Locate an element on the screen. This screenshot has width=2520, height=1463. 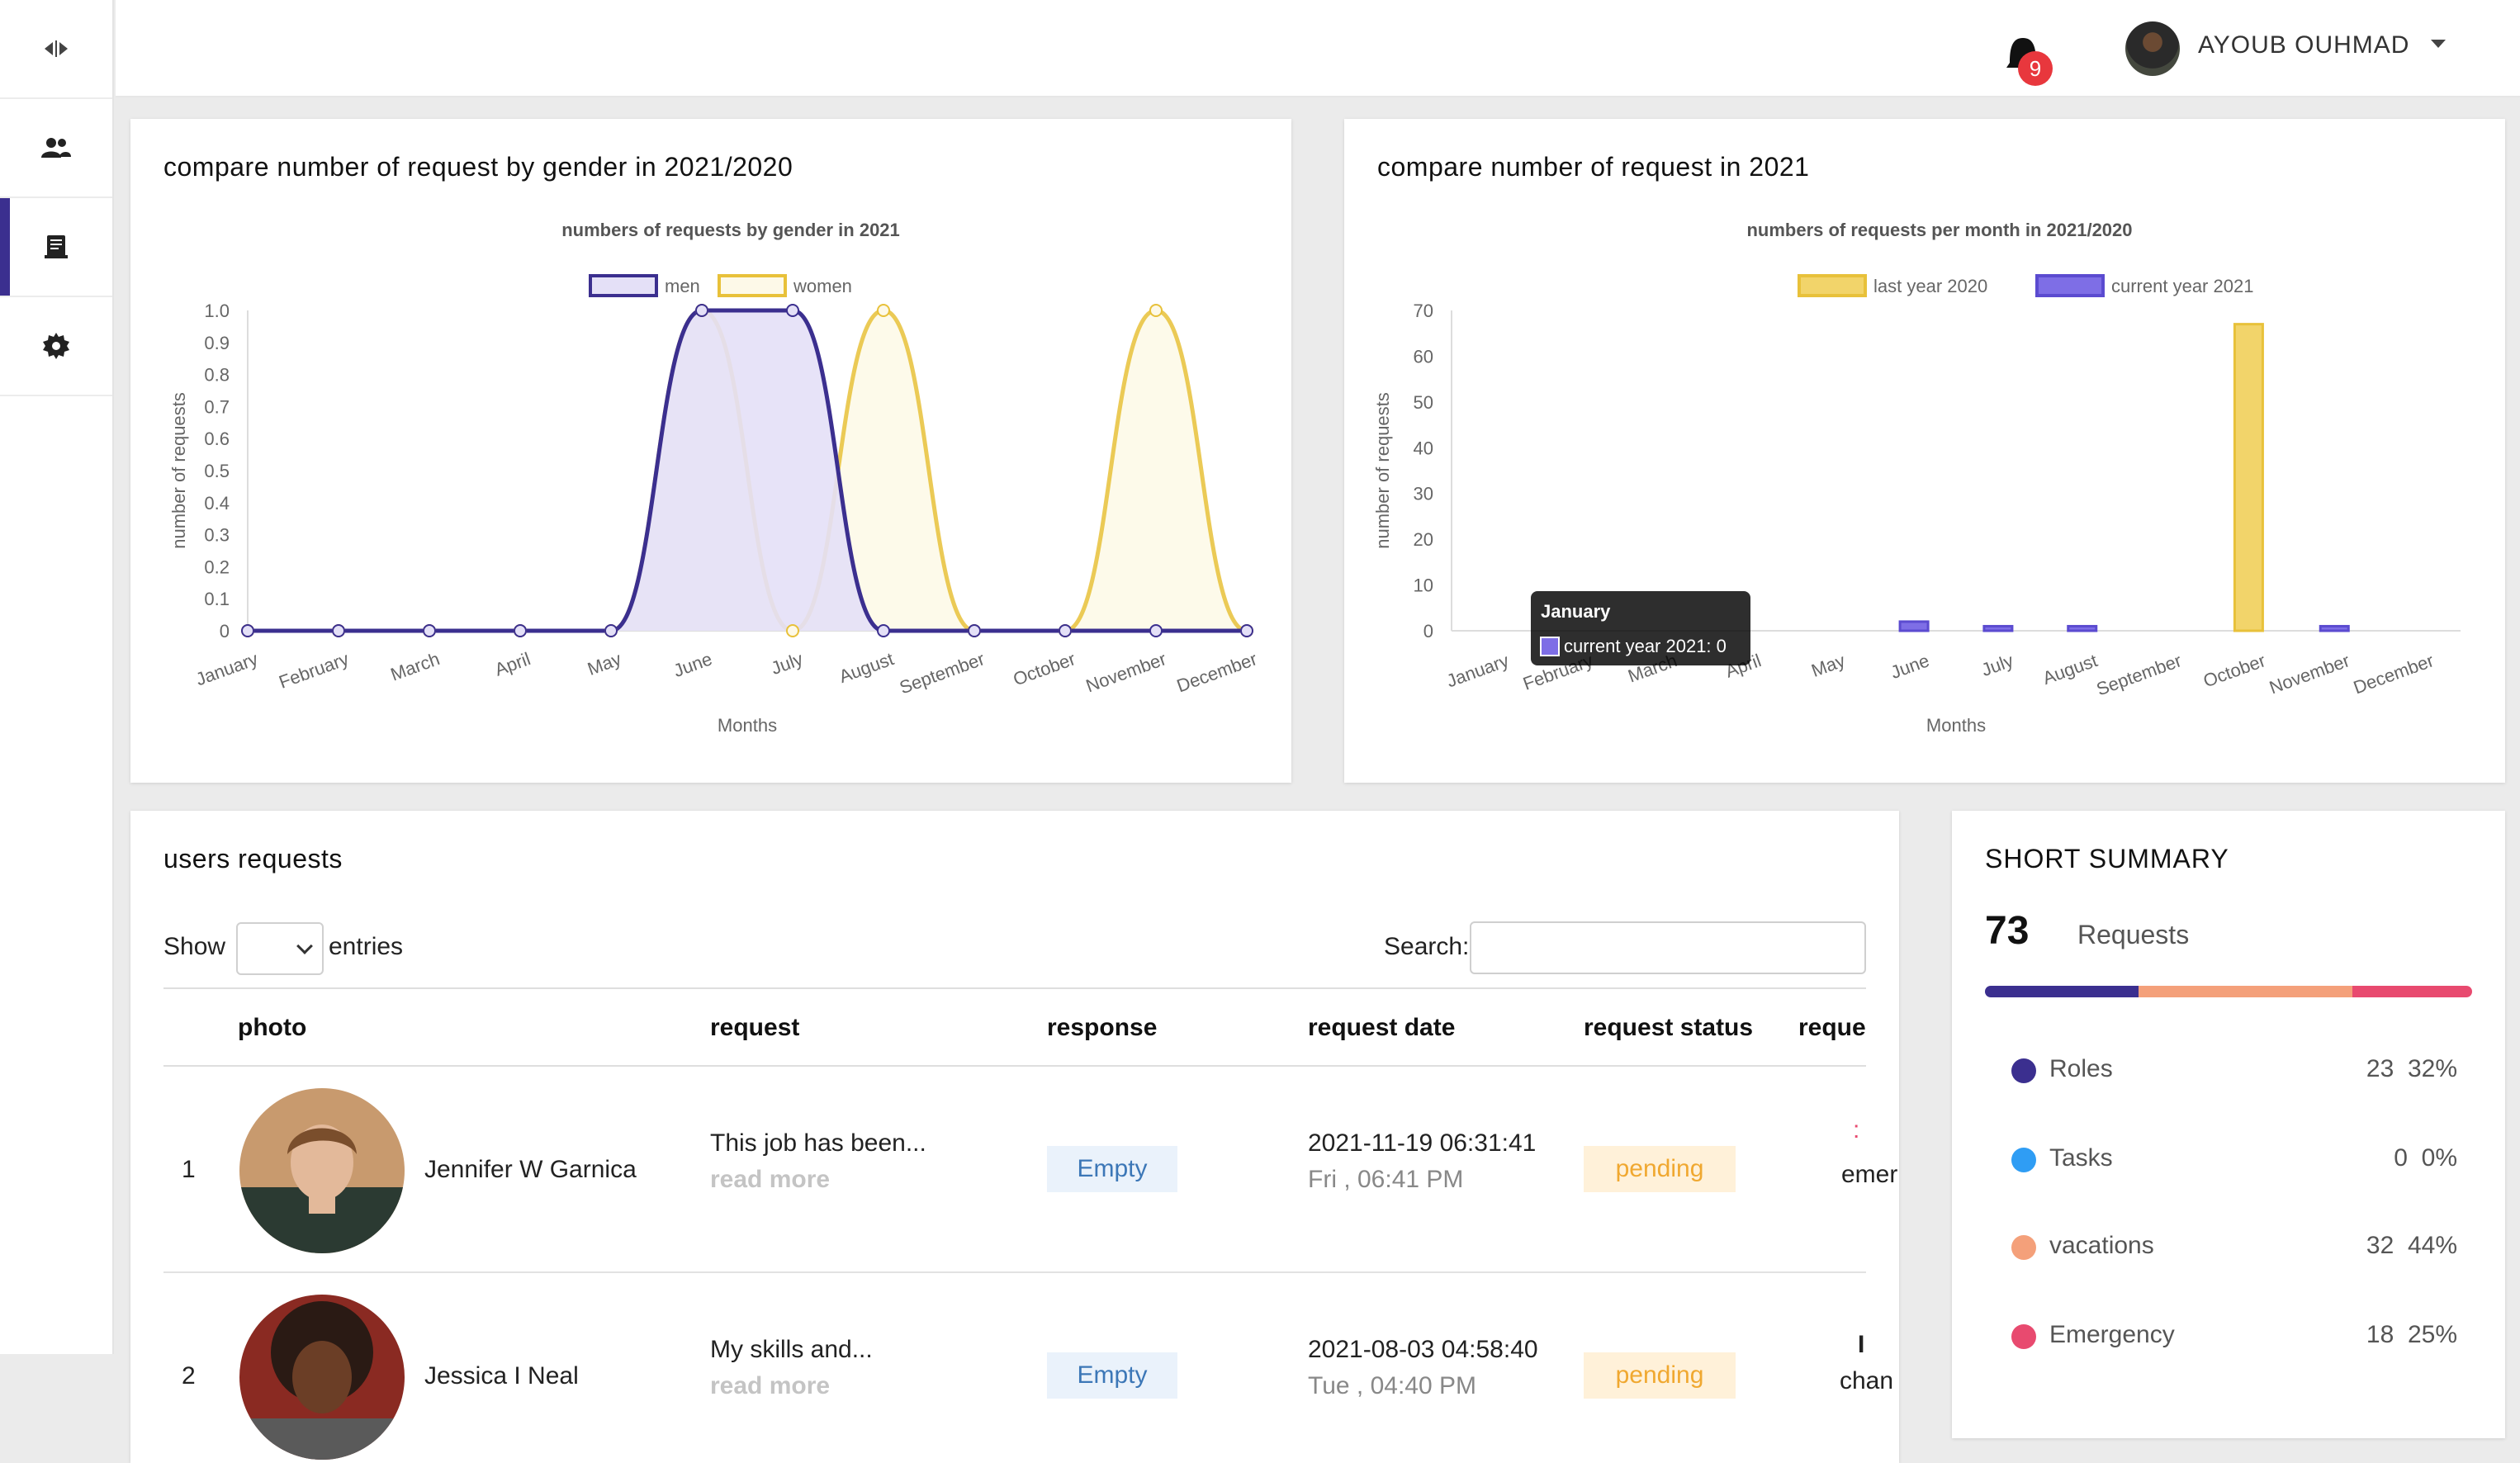
column-header-request-date: request date is located at coordinates (1381, 1028).